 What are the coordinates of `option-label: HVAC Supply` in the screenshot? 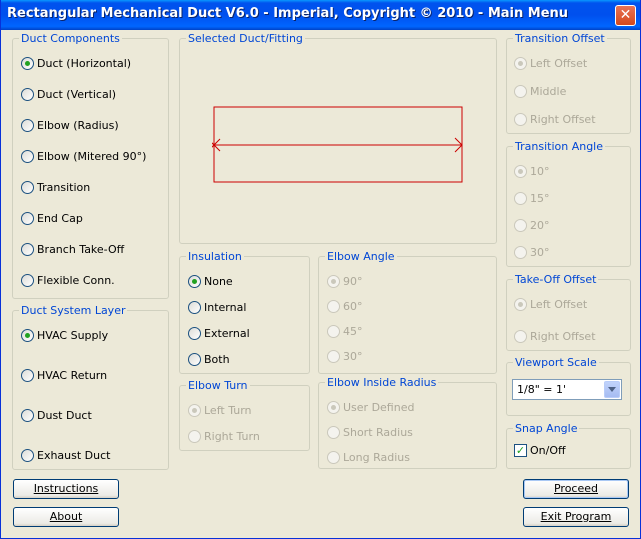 It's located at (73, 335).